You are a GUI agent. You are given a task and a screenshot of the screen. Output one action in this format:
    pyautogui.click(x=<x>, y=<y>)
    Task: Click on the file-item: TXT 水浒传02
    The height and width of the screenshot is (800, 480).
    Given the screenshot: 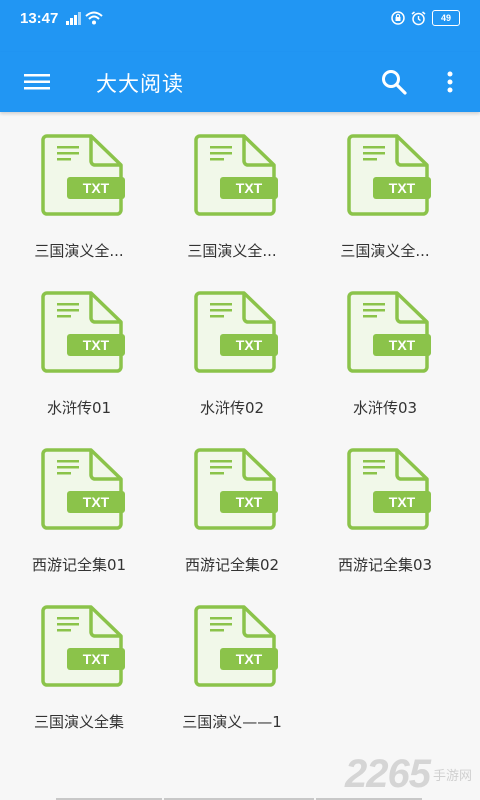 What is the action you would take?
    pyautogui.click(x=232, y=344)
    